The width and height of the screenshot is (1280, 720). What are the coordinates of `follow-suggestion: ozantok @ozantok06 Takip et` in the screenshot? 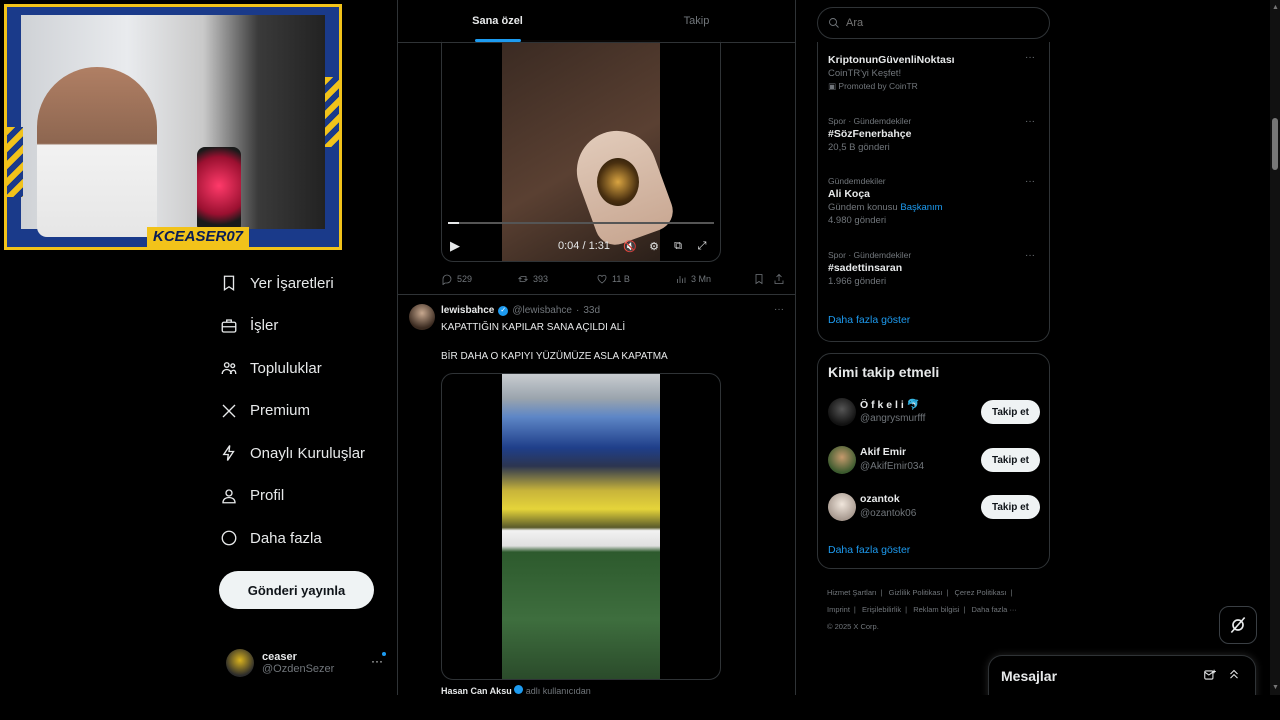 It's located at (934, 508).